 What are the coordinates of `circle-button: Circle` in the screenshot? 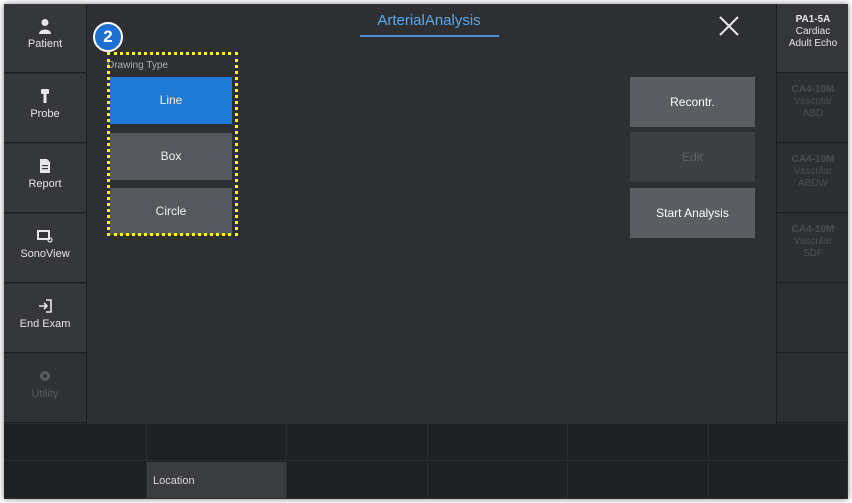 It's located at (171, 211).